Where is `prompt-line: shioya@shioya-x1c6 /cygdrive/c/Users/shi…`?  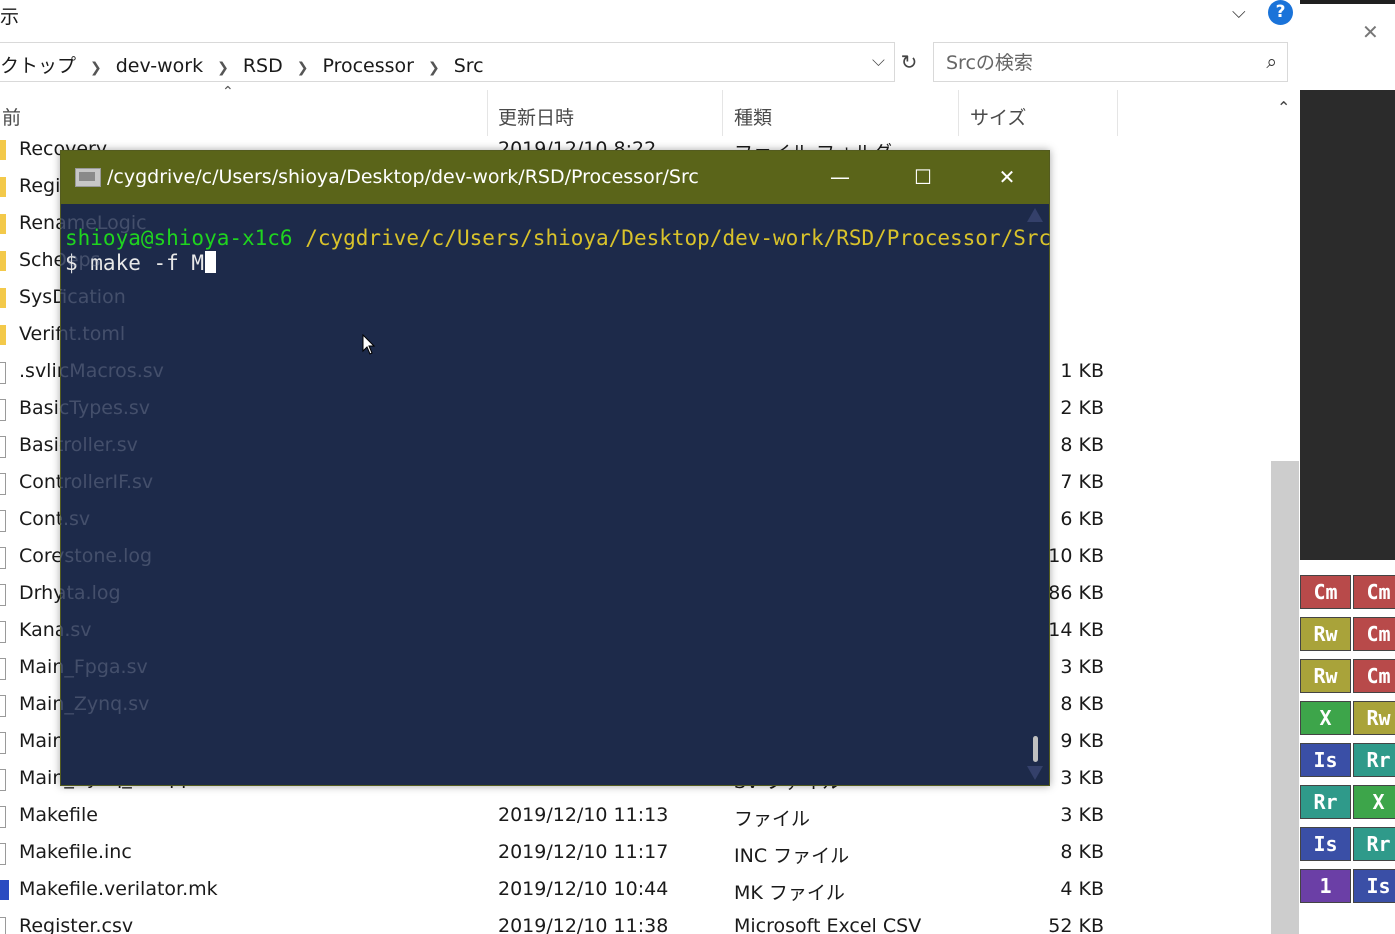 prompt-line: shioya@shioya-x1c6 /cygdrive/c/Users/shi… is located at coordinates (558, 238).